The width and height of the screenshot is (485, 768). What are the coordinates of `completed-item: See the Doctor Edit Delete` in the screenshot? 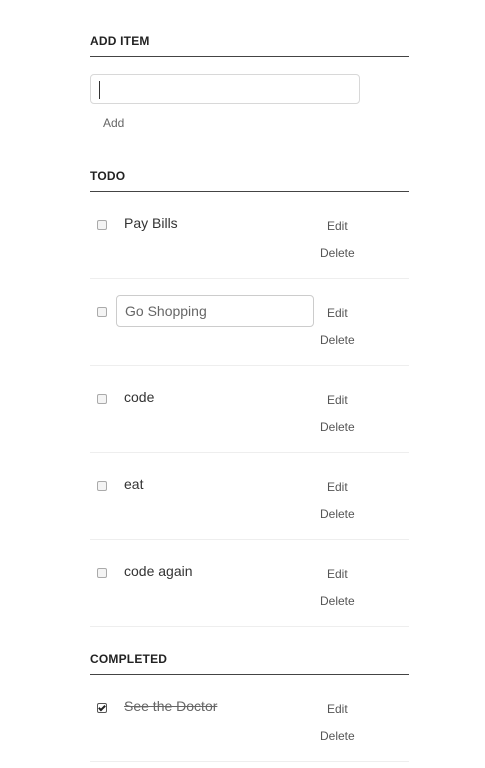 It's located at (249, 718).